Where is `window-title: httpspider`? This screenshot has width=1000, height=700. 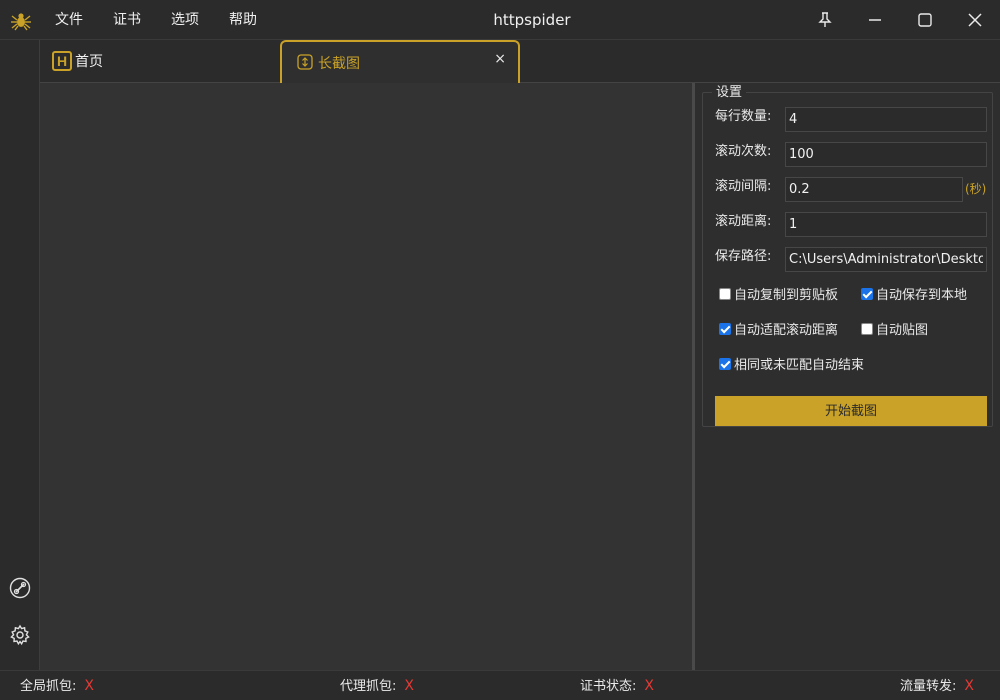
window-title: httpspider is located at coordinates (532, 20).